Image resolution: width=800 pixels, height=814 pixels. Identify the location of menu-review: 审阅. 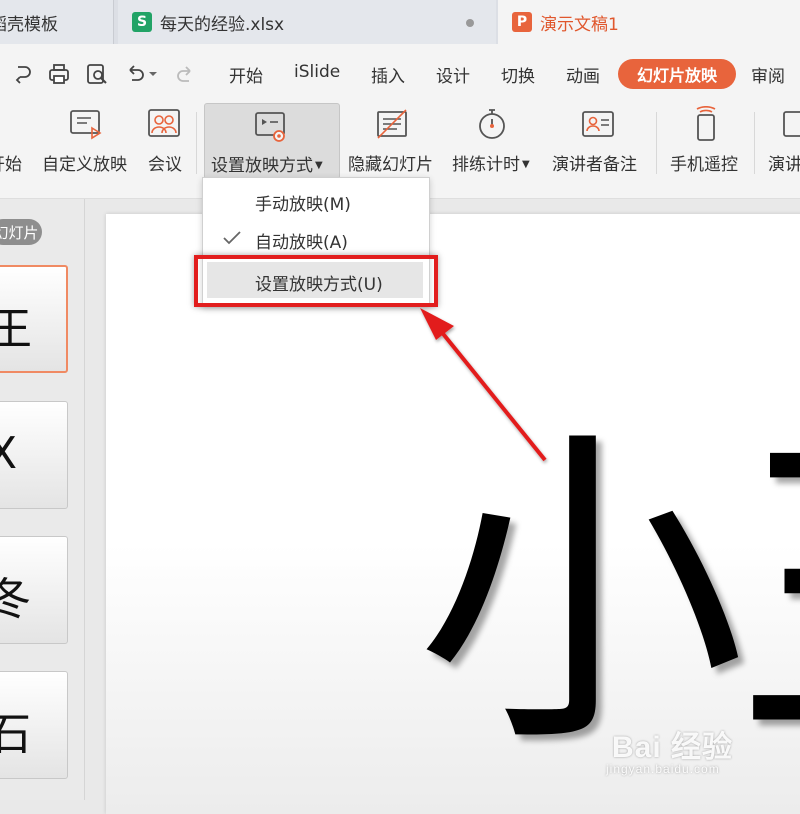
(768, 74).